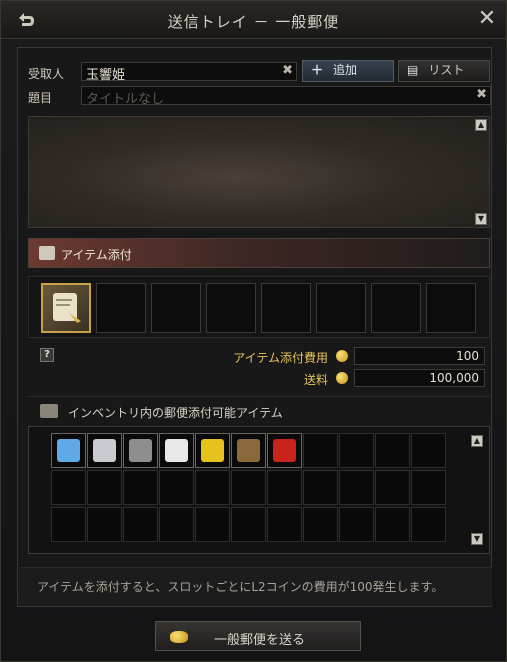 The image size is (507, 662). What do you see at coordinates (342, 378) in the screenshot?
I see `adena-coins-icon` at bounding box center [342, 378].